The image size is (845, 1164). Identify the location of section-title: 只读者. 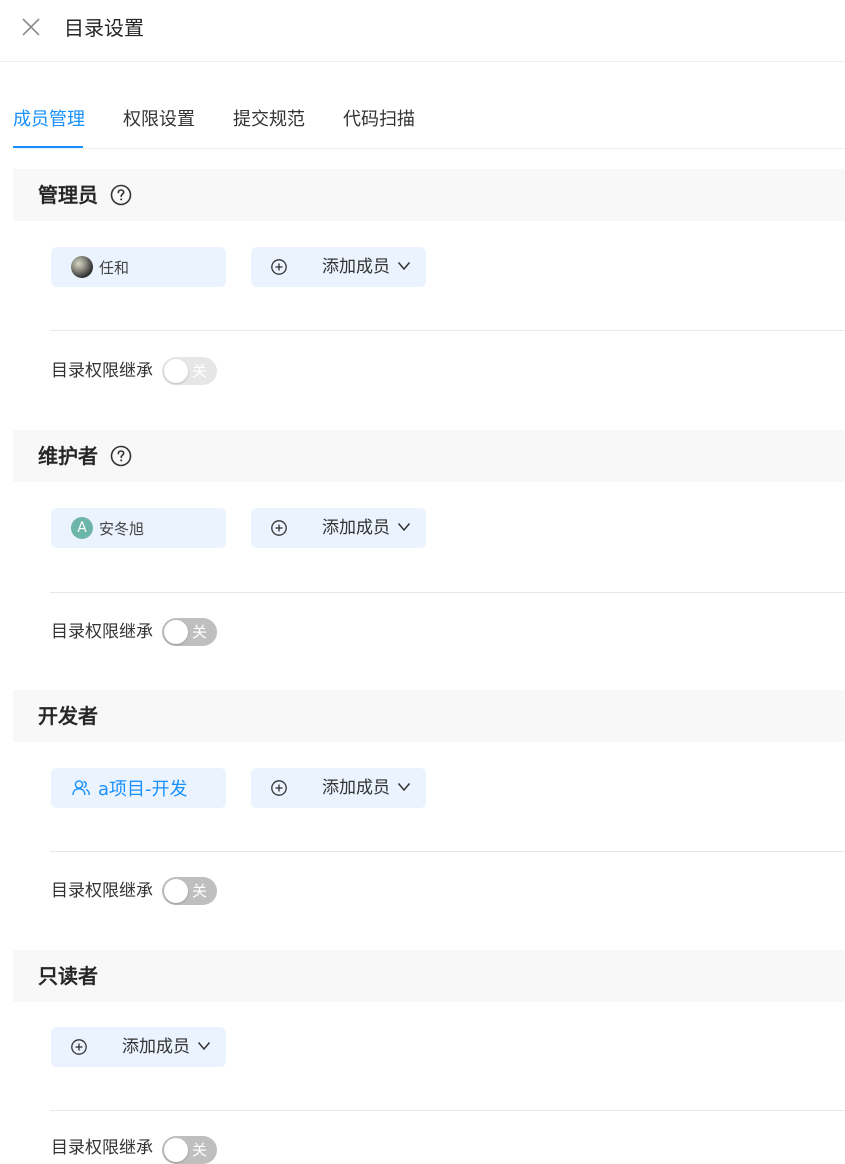
(68, 976).